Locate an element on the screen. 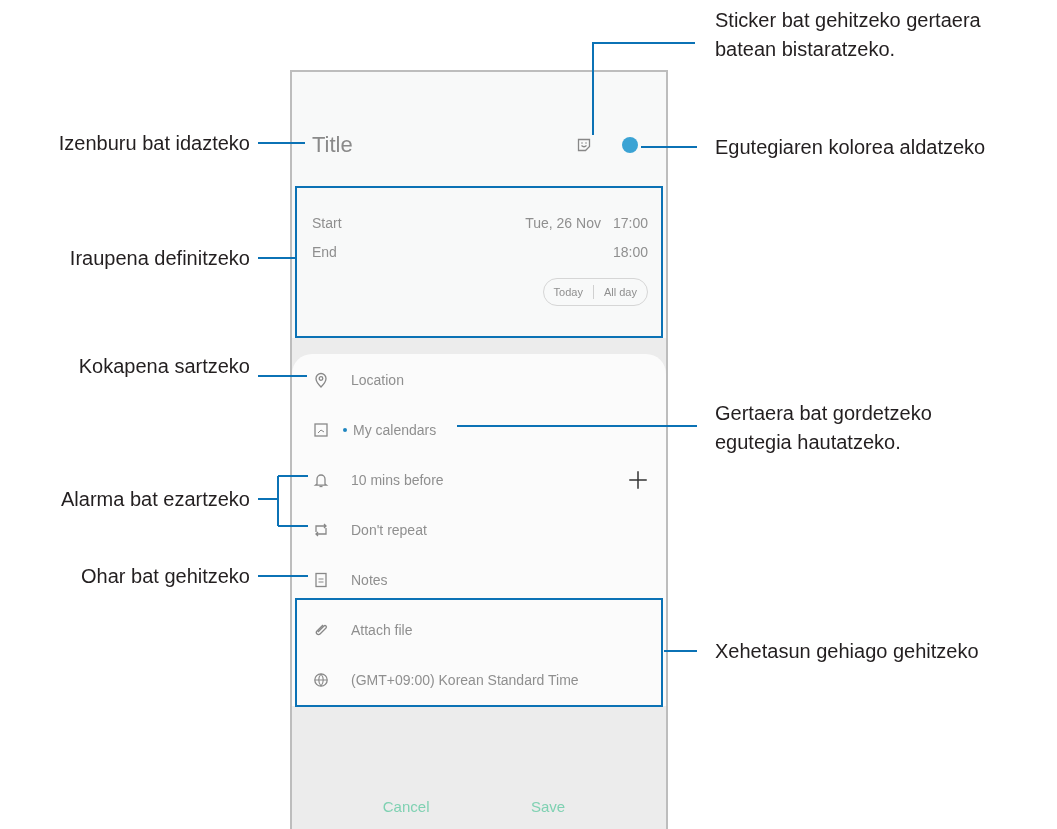  callout-label: Xehetasun gehiago gehitzeko is located at coordinates (847, 651).